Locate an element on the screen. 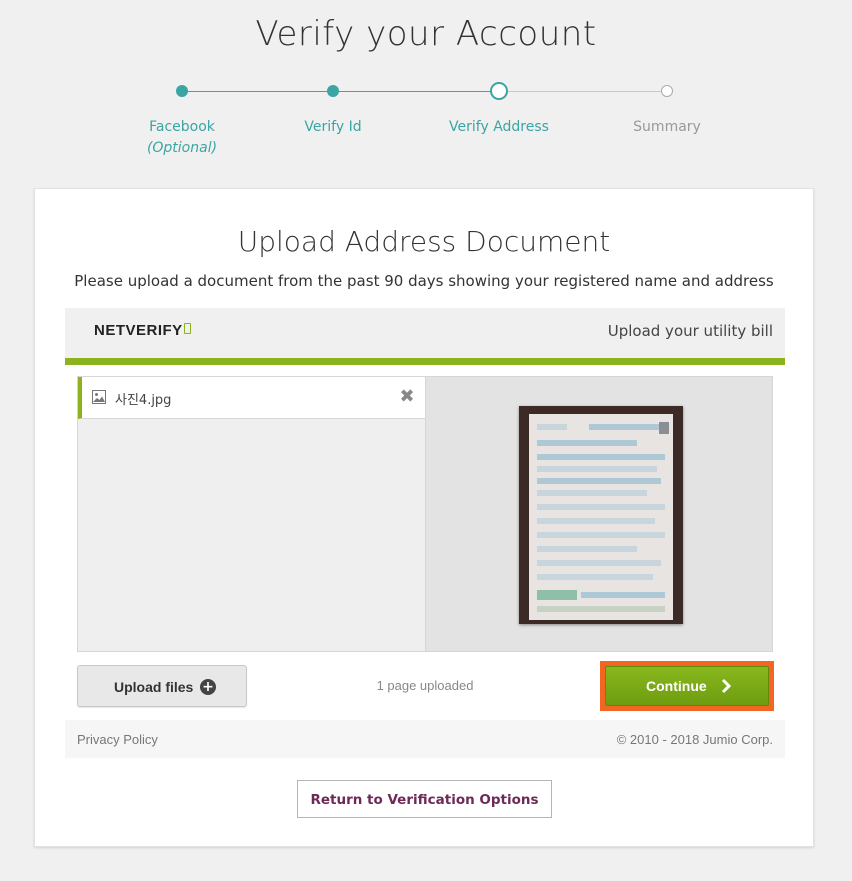 The image size is (852, 881). document-thumbnail is located at coordinates (601, 515).